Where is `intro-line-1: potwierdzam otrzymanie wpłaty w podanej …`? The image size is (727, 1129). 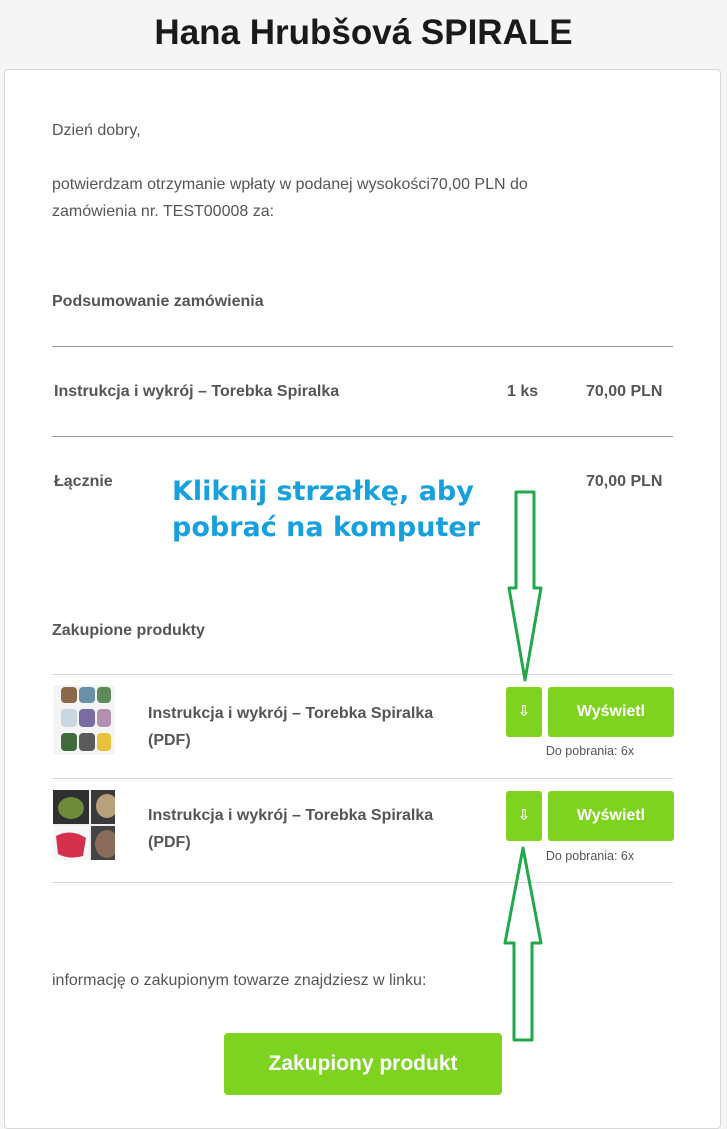
intro-line-1: potwierdzam otrzymanie wpłaty w podanej … is located at coordinates (290, 184).